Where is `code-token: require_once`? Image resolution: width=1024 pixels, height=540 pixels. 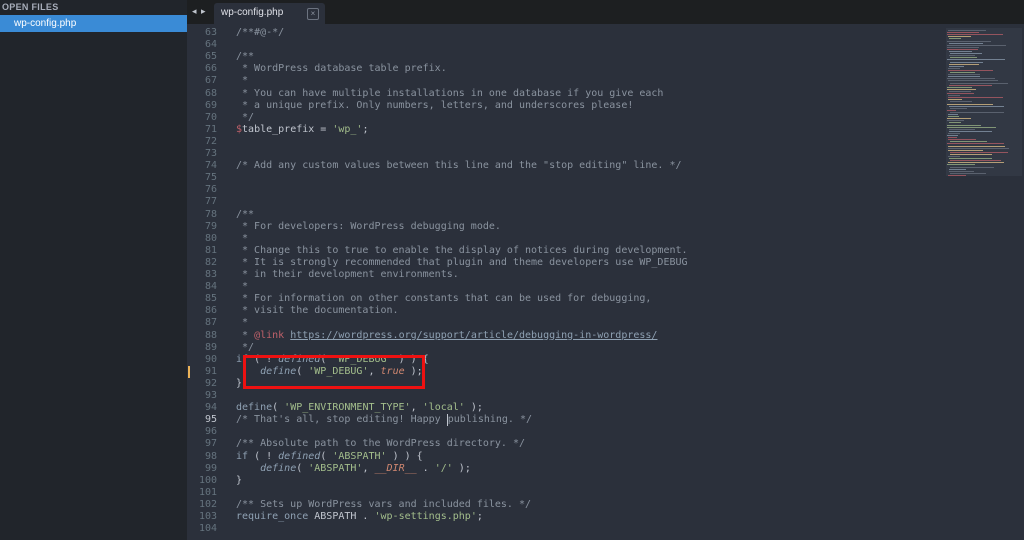
code-token: require_once is located at coordinates (272, 516).